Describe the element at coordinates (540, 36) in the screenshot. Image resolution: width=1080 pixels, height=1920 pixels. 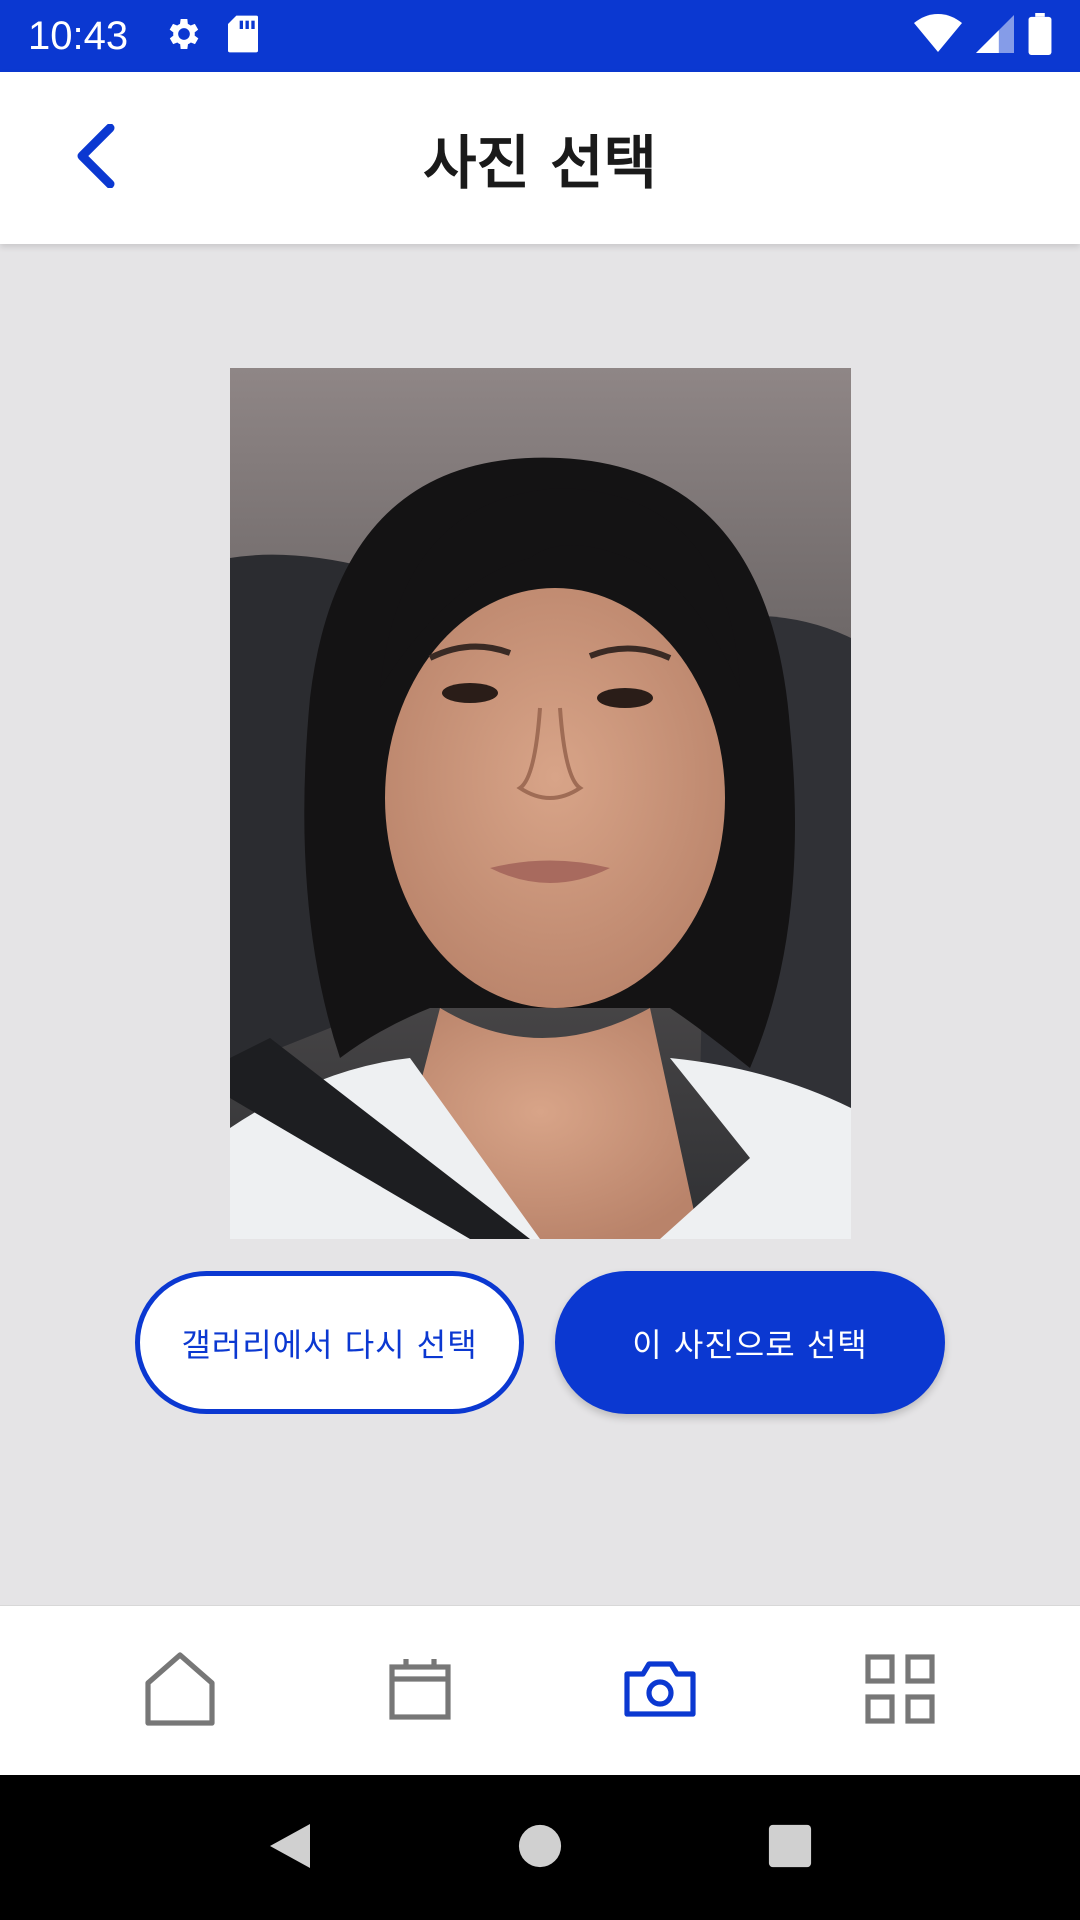
I see `status-bar: 10:43` at that location.